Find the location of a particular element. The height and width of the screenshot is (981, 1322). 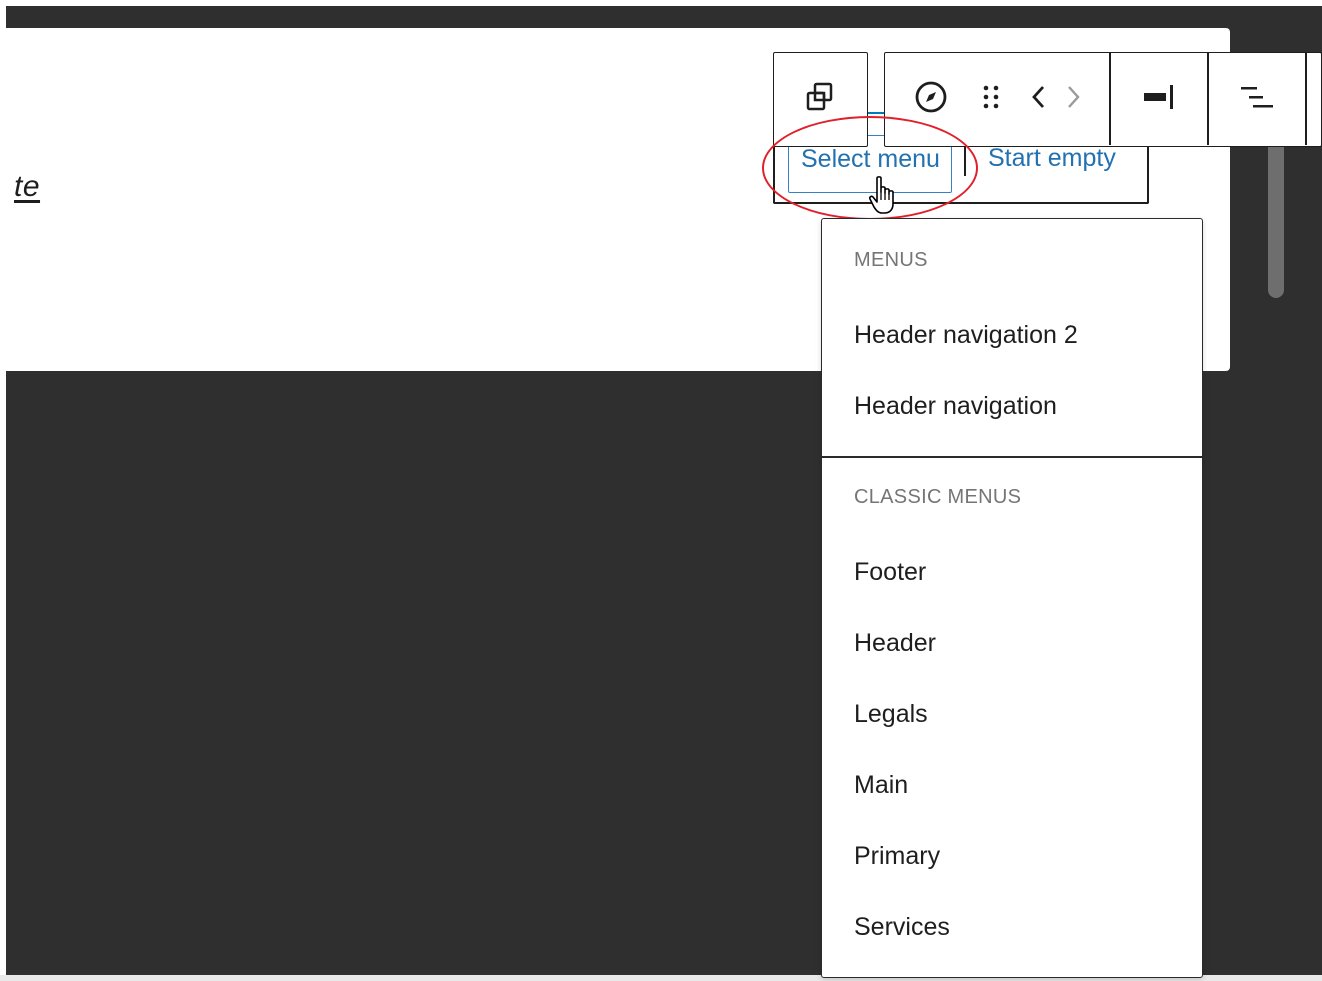

menu-item: Primary is located at coordinates (897, 856).